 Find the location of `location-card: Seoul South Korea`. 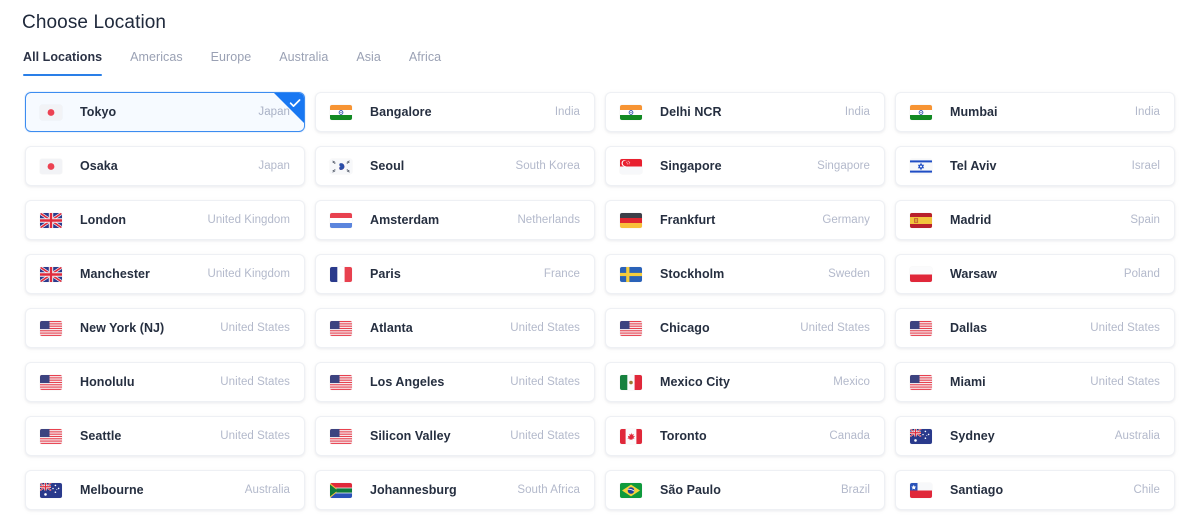

location-card: Seoul South Korea is located at coordinates (455, 166).